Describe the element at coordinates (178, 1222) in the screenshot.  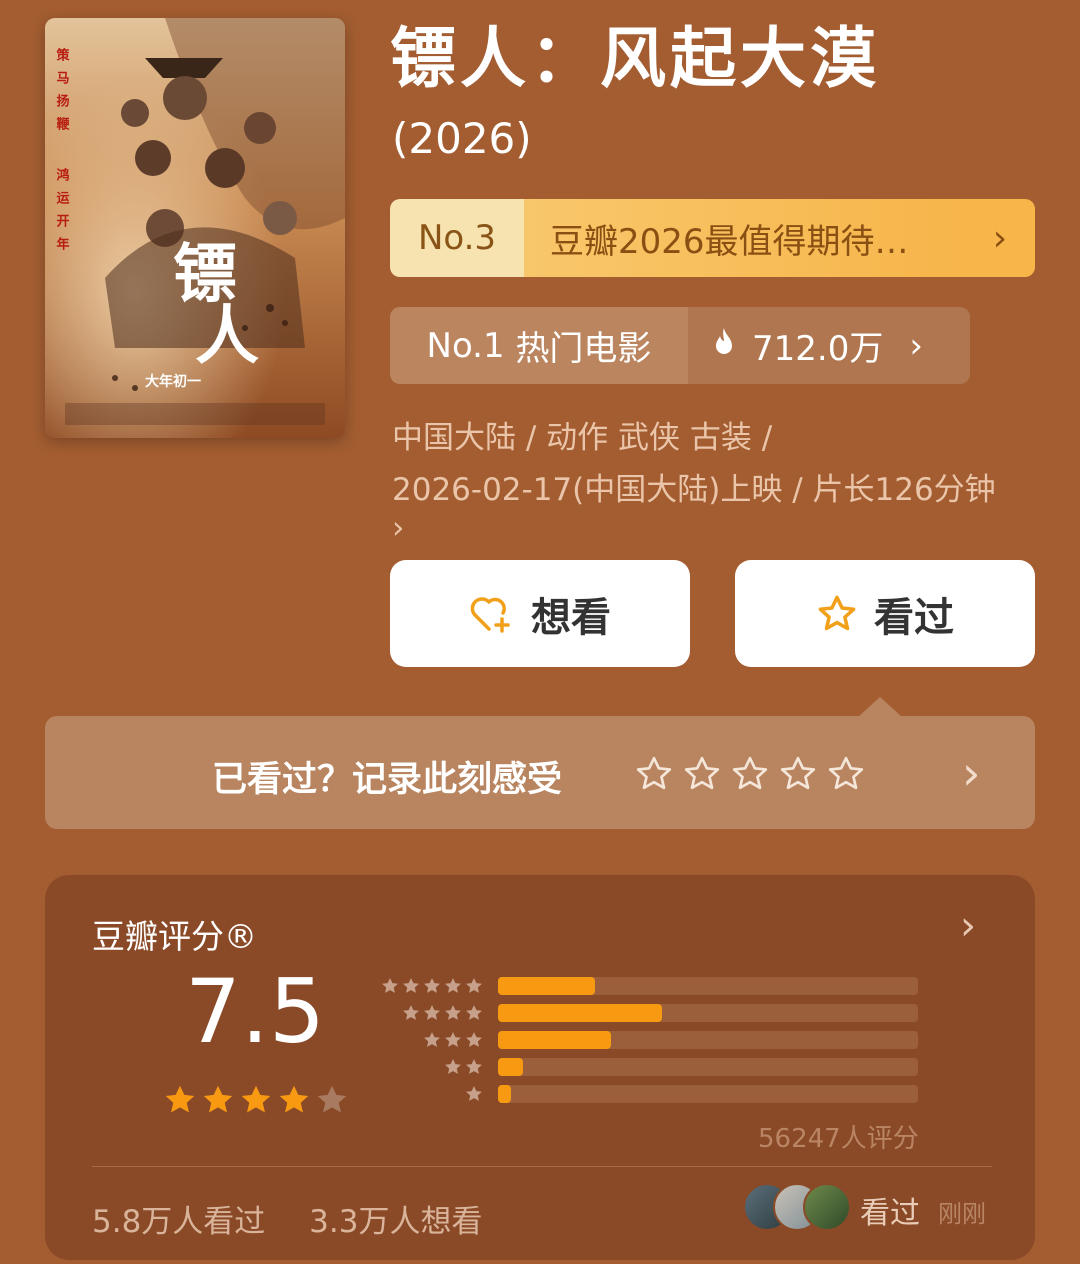
I see `watched-count: 5.8万人看过` at that location.